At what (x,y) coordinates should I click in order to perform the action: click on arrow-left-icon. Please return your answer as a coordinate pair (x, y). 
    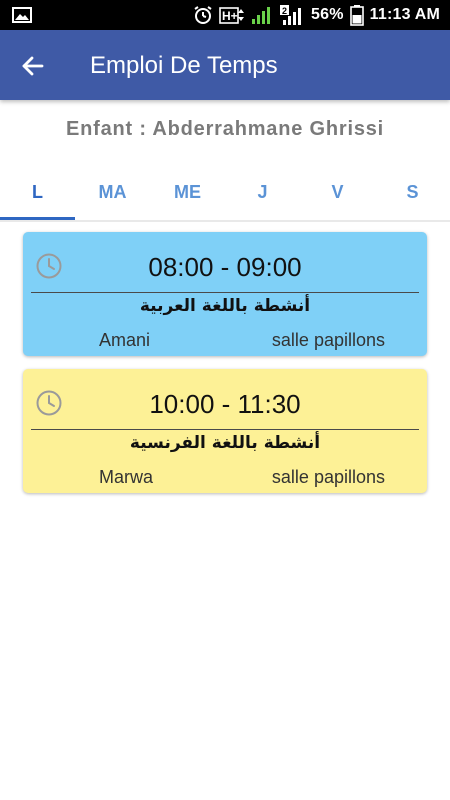
    Looking at the image, I should click on (33, 66).